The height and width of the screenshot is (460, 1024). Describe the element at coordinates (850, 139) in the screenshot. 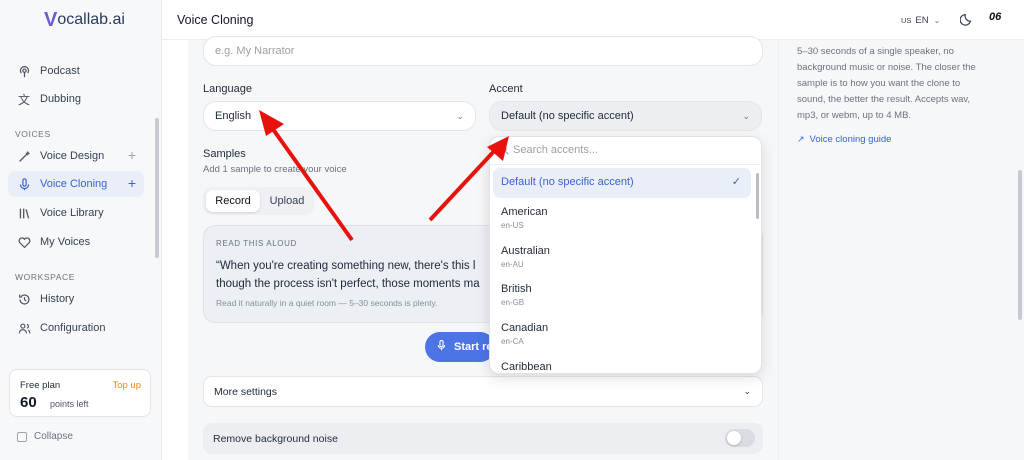

I see `guide-link-label: Voice cloning guide` at that location.